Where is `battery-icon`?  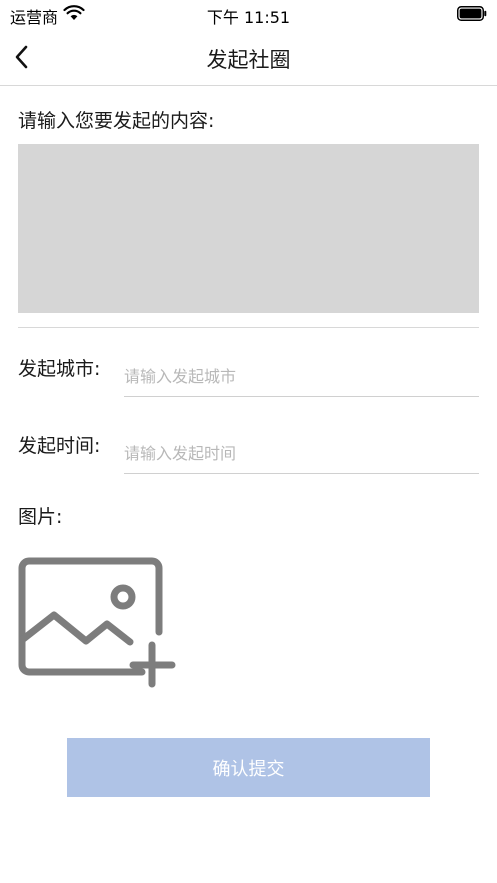 battery-icon is located at coordinates (472, 13).